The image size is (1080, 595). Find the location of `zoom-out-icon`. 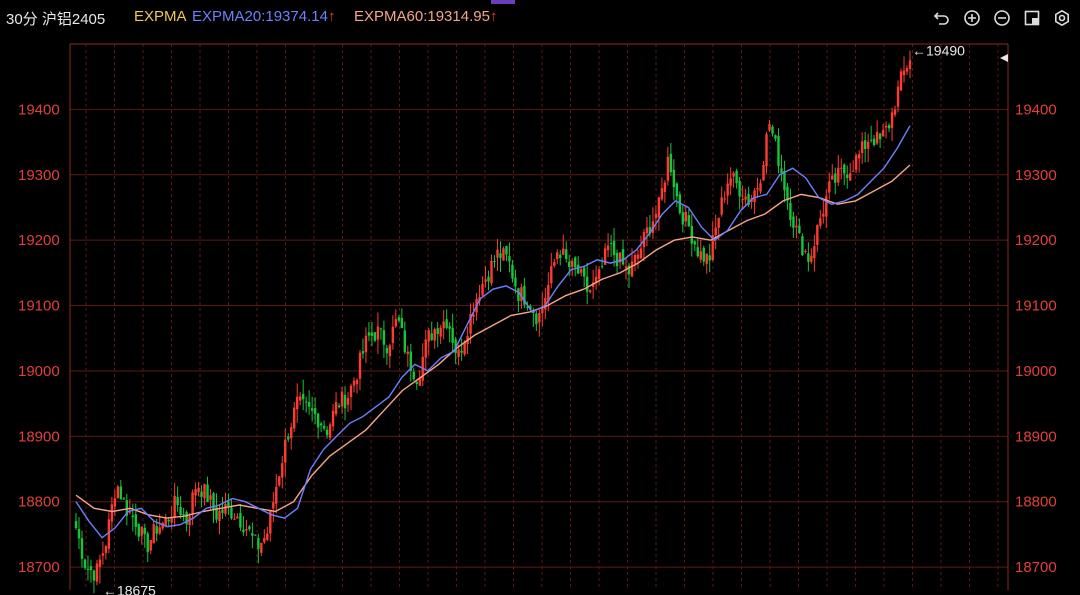

zoom-out-icon is located at coordinates (1002, 18).